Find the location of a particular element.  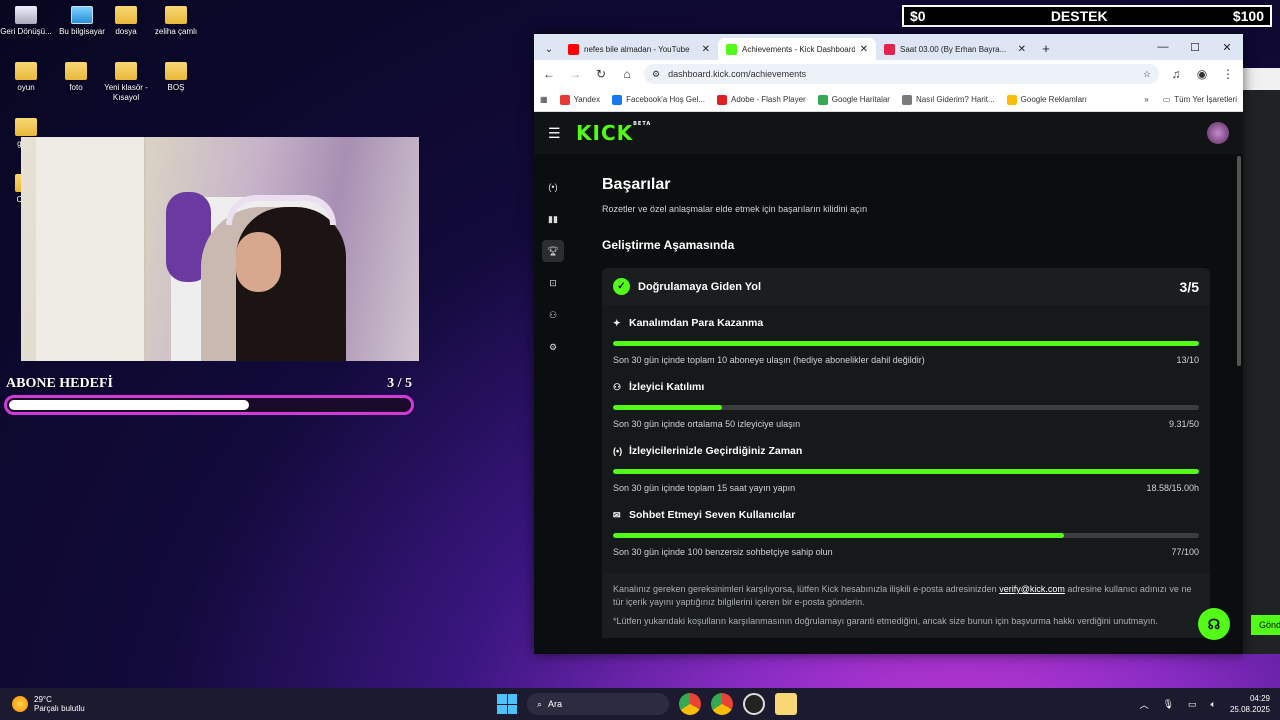

microphone-icon: 🎙︎ is located at coordinates (1168, 704).